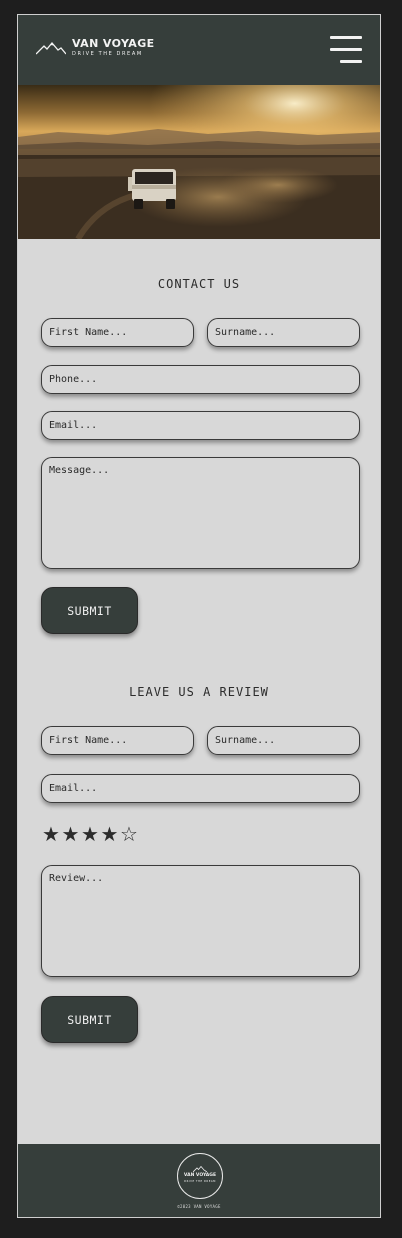  Describe the element at coordinates (346, 49) in the screenshot. I see `hamburger-icon` at that location.